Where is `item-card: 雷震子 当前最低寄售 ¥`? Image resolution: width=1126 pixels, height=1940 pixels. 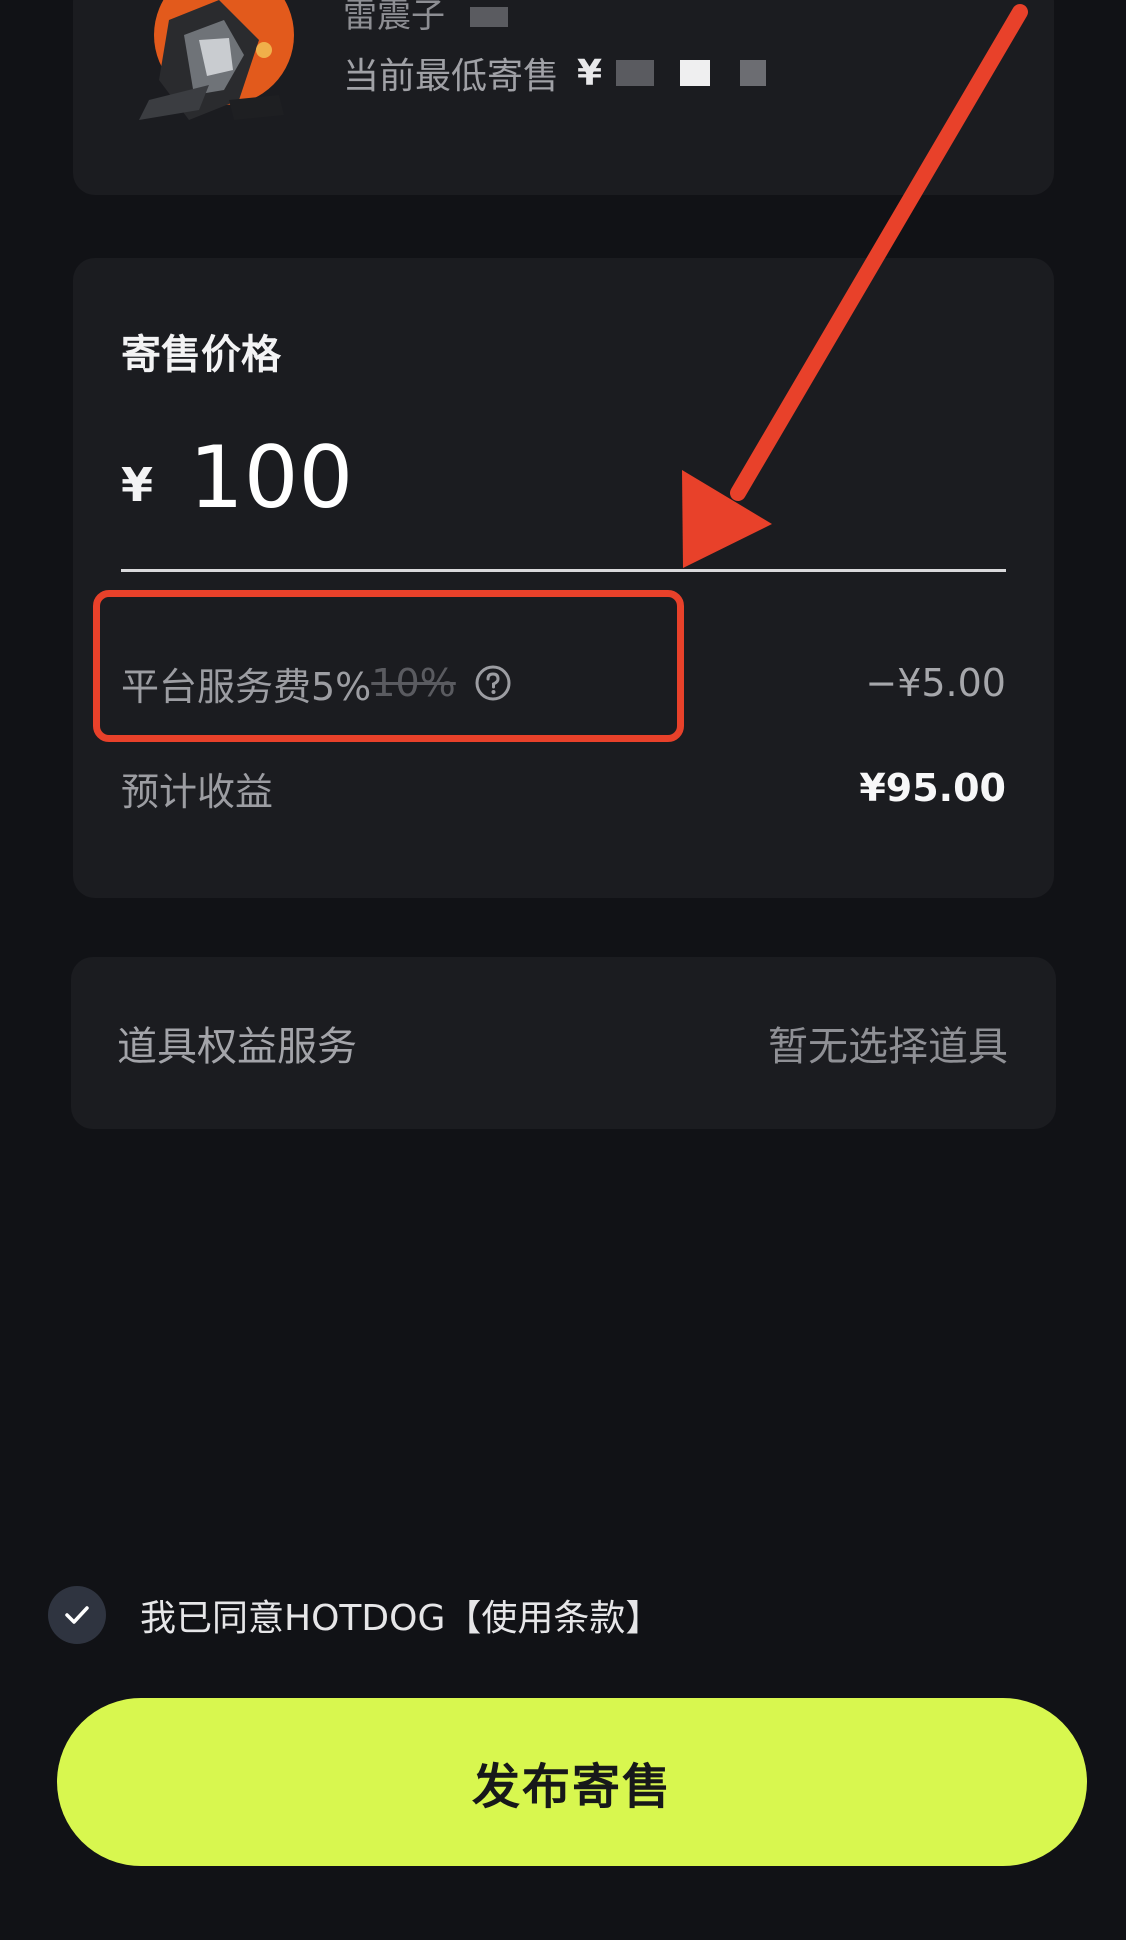
item-card: 雷震子 当前最低寄售 ¥ is located at coordinates (563, 97).